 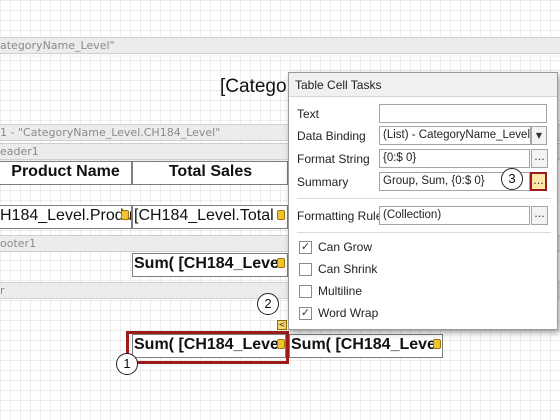 What do you see at coordinates (66, 173) in the screenshot?
I see `header-cell-product-name: Product Name` at bounding box center [66, 173].